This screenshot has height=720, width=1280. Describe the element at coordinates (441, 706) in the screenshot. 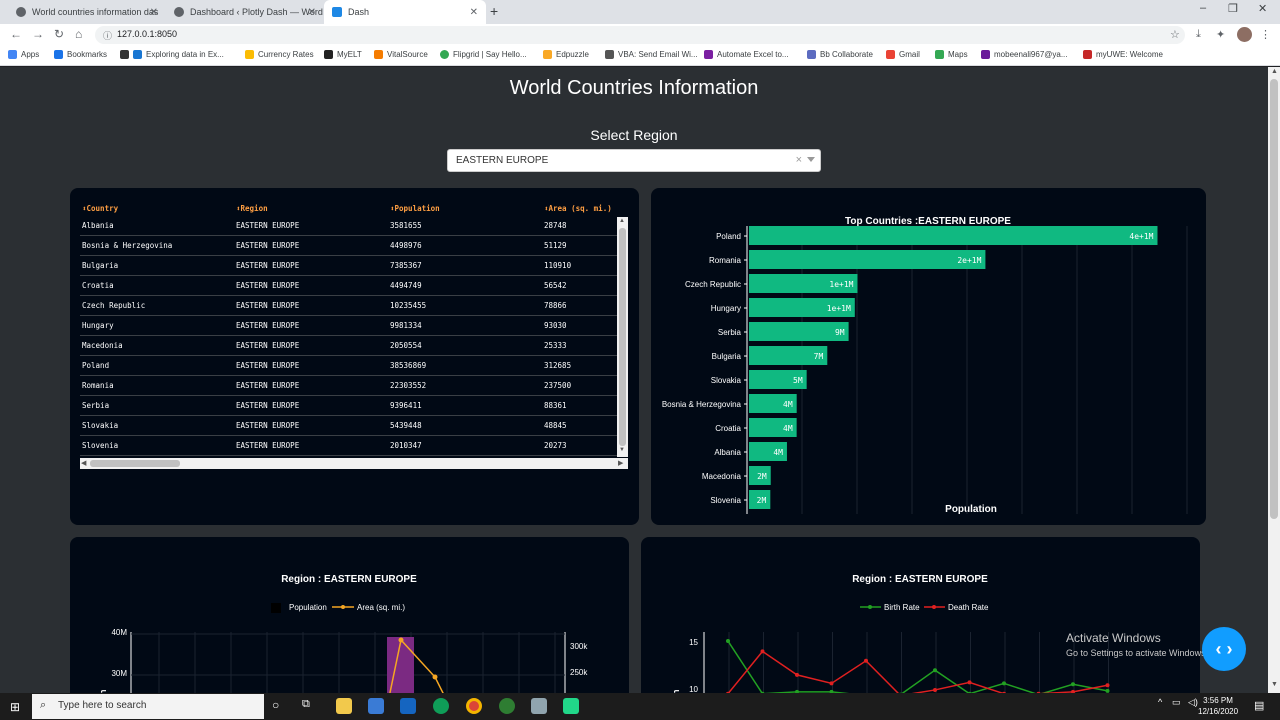

I see `edge-icon` at that location.